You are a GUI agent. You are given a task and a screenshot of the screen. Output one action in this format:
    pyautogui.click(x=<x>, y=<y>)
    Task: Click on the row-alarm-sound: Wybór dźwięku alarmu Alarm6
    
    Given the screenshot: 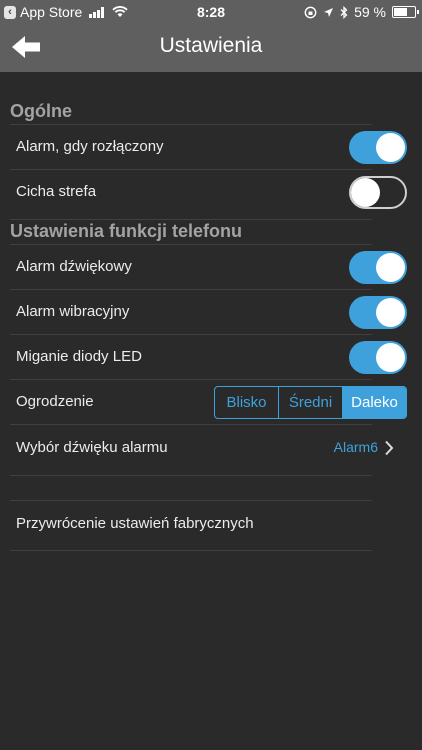 What is the action you would take?
    pyautogui.click(x=194, y=447)
    